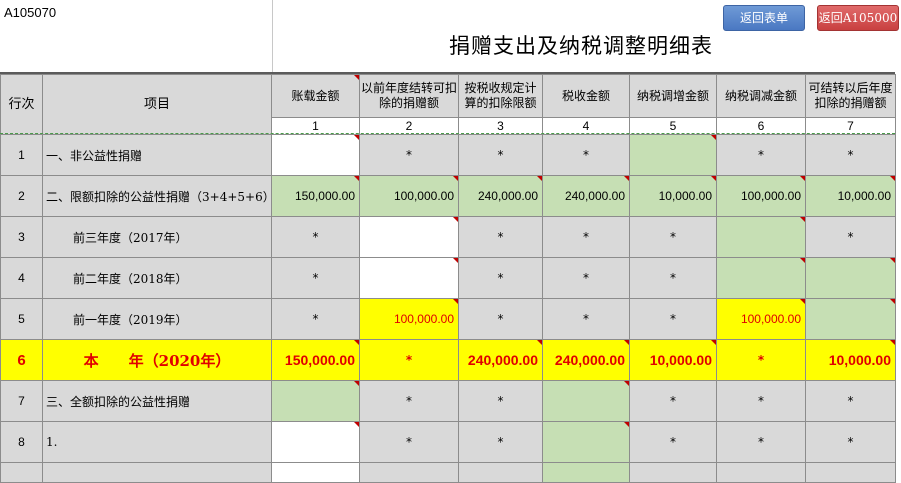 This screenshot has height=483, width=901. What do you see at coordinates (157, 104) in the screenshot?
I see `header-item: 项目` at bounding box center [157, 104].